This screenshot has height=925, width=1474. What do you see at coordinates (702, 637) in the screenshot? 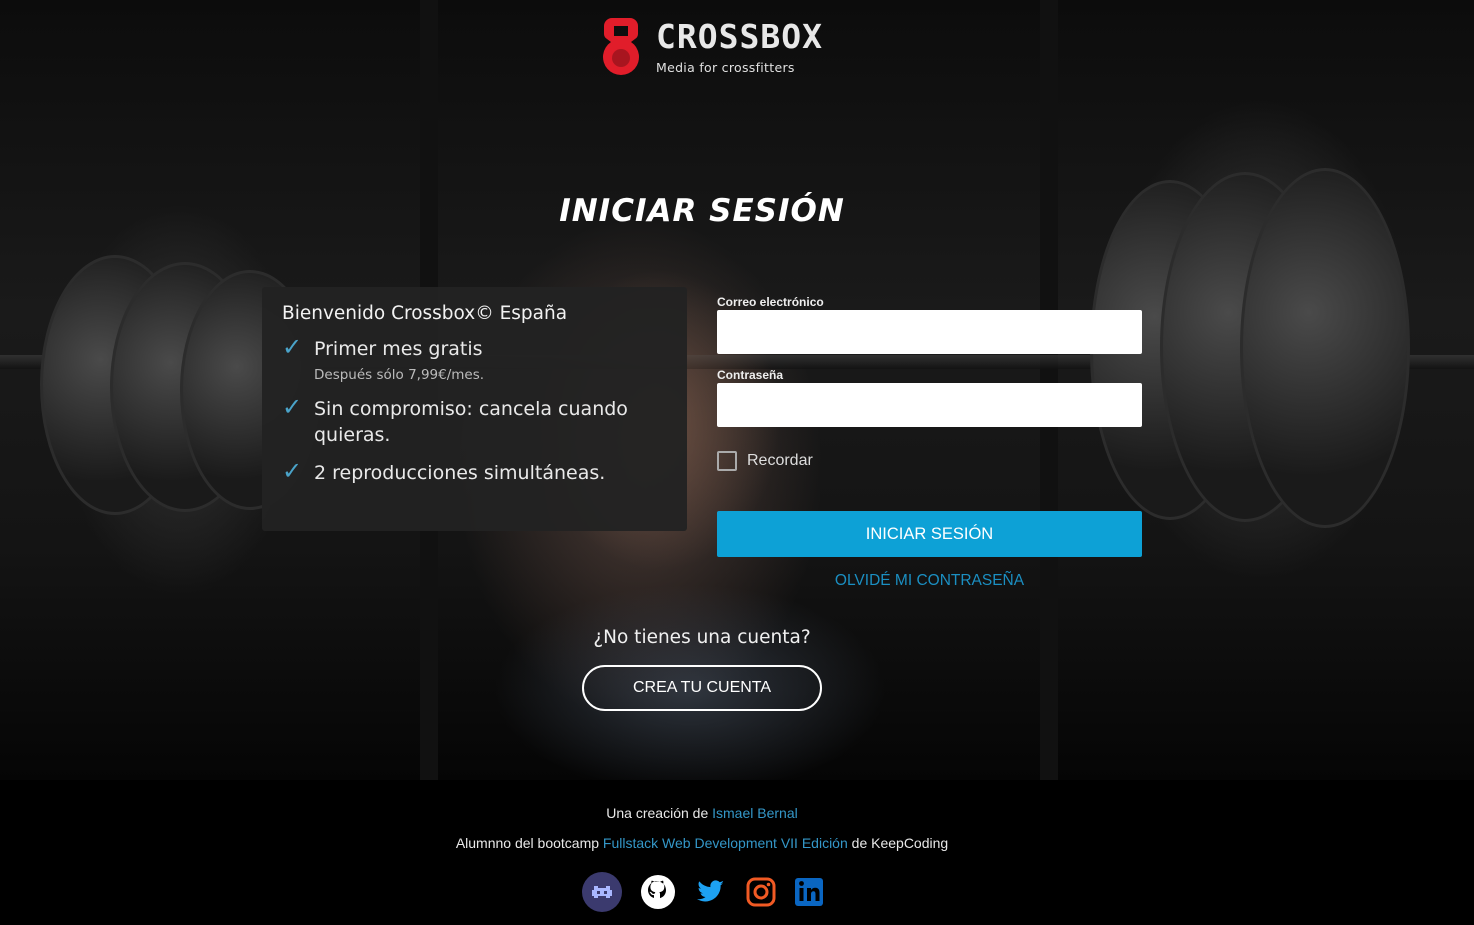
I see `signup-question: ¿No tienes una cuenta?` at bounding box center [702, 637].